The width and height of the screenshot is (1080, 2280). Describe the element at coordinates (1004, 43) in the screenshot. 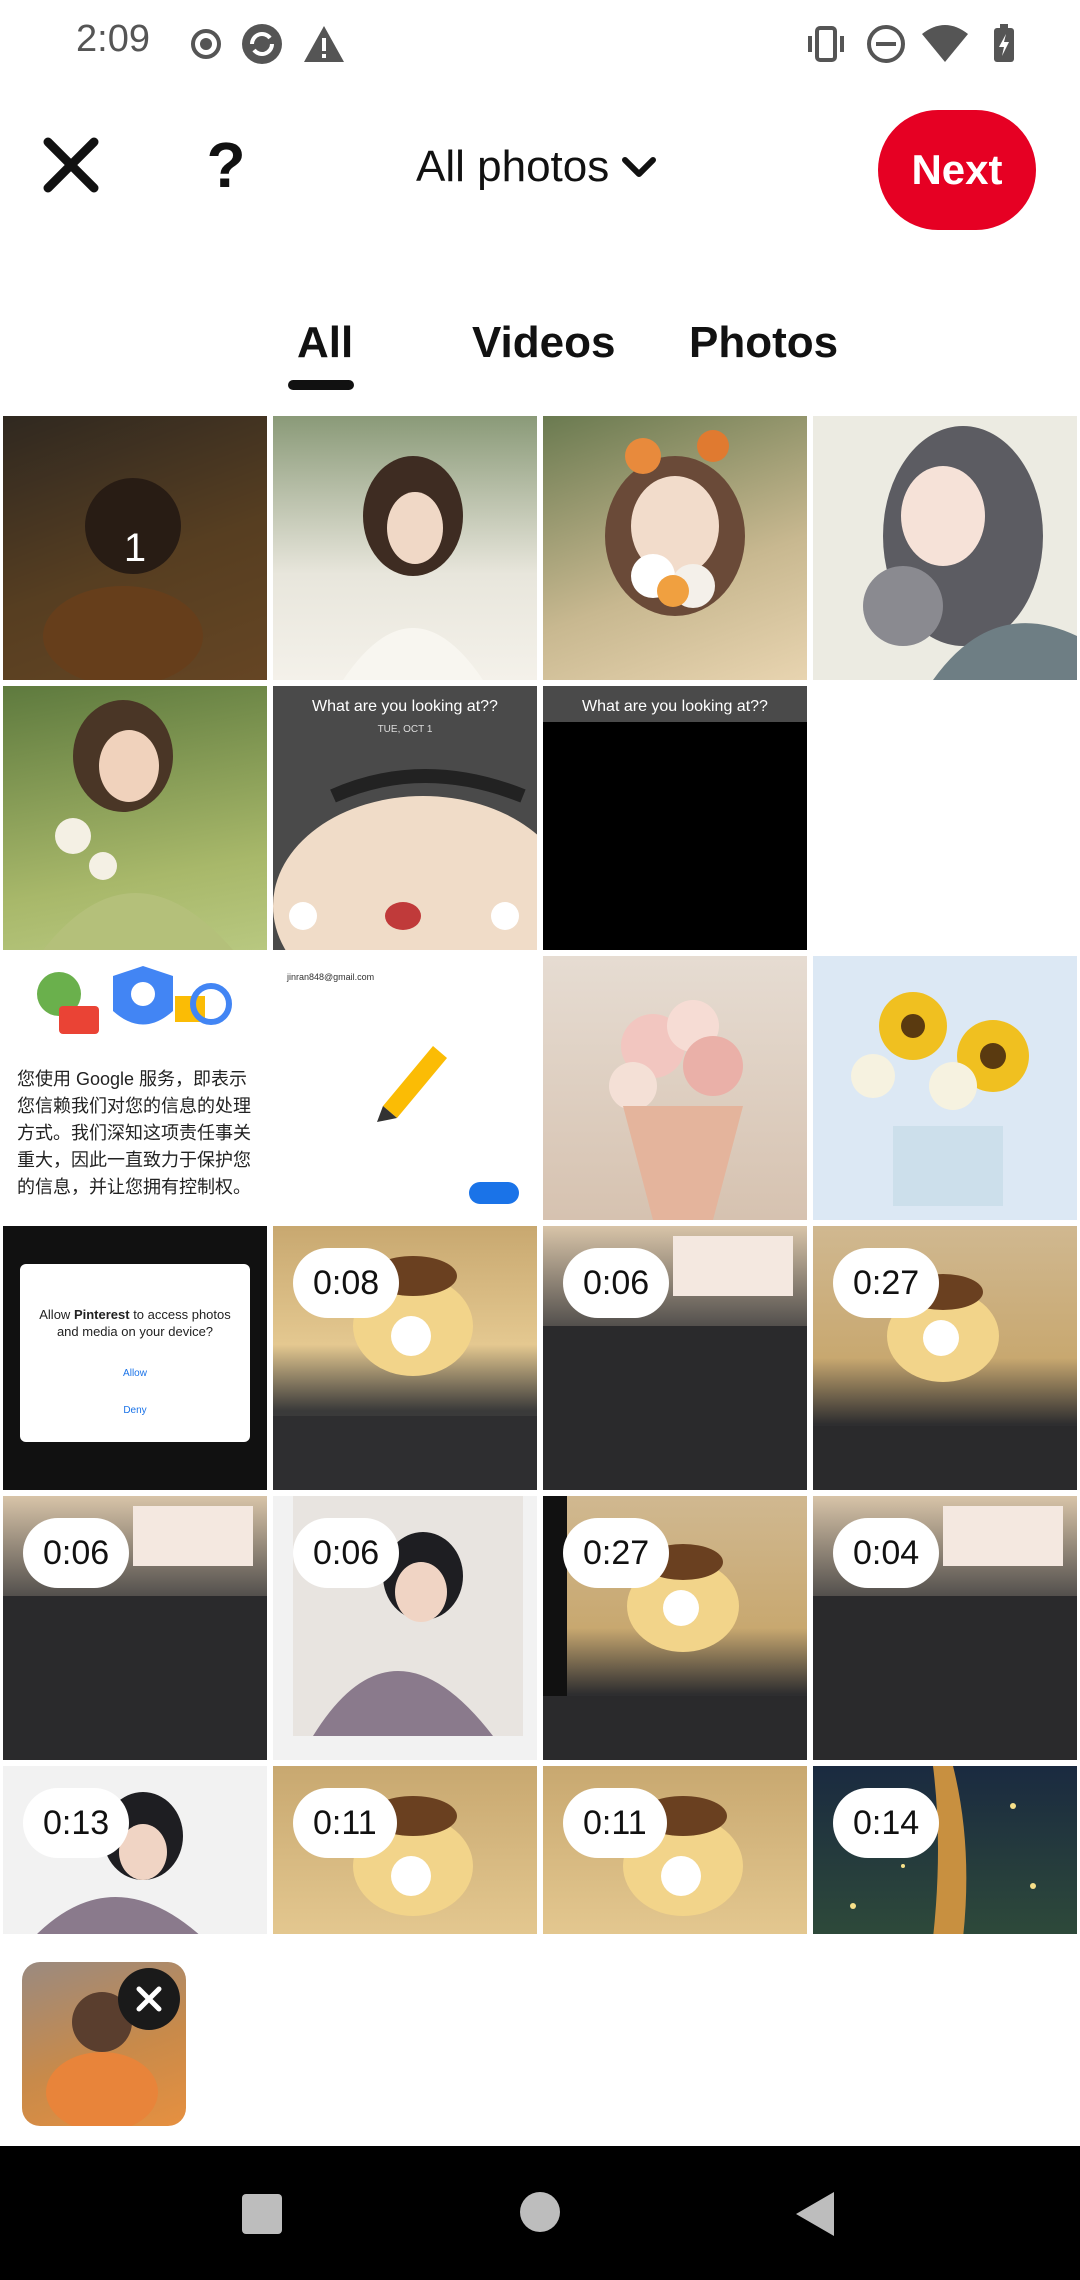

I see `battery-icon` at that location.